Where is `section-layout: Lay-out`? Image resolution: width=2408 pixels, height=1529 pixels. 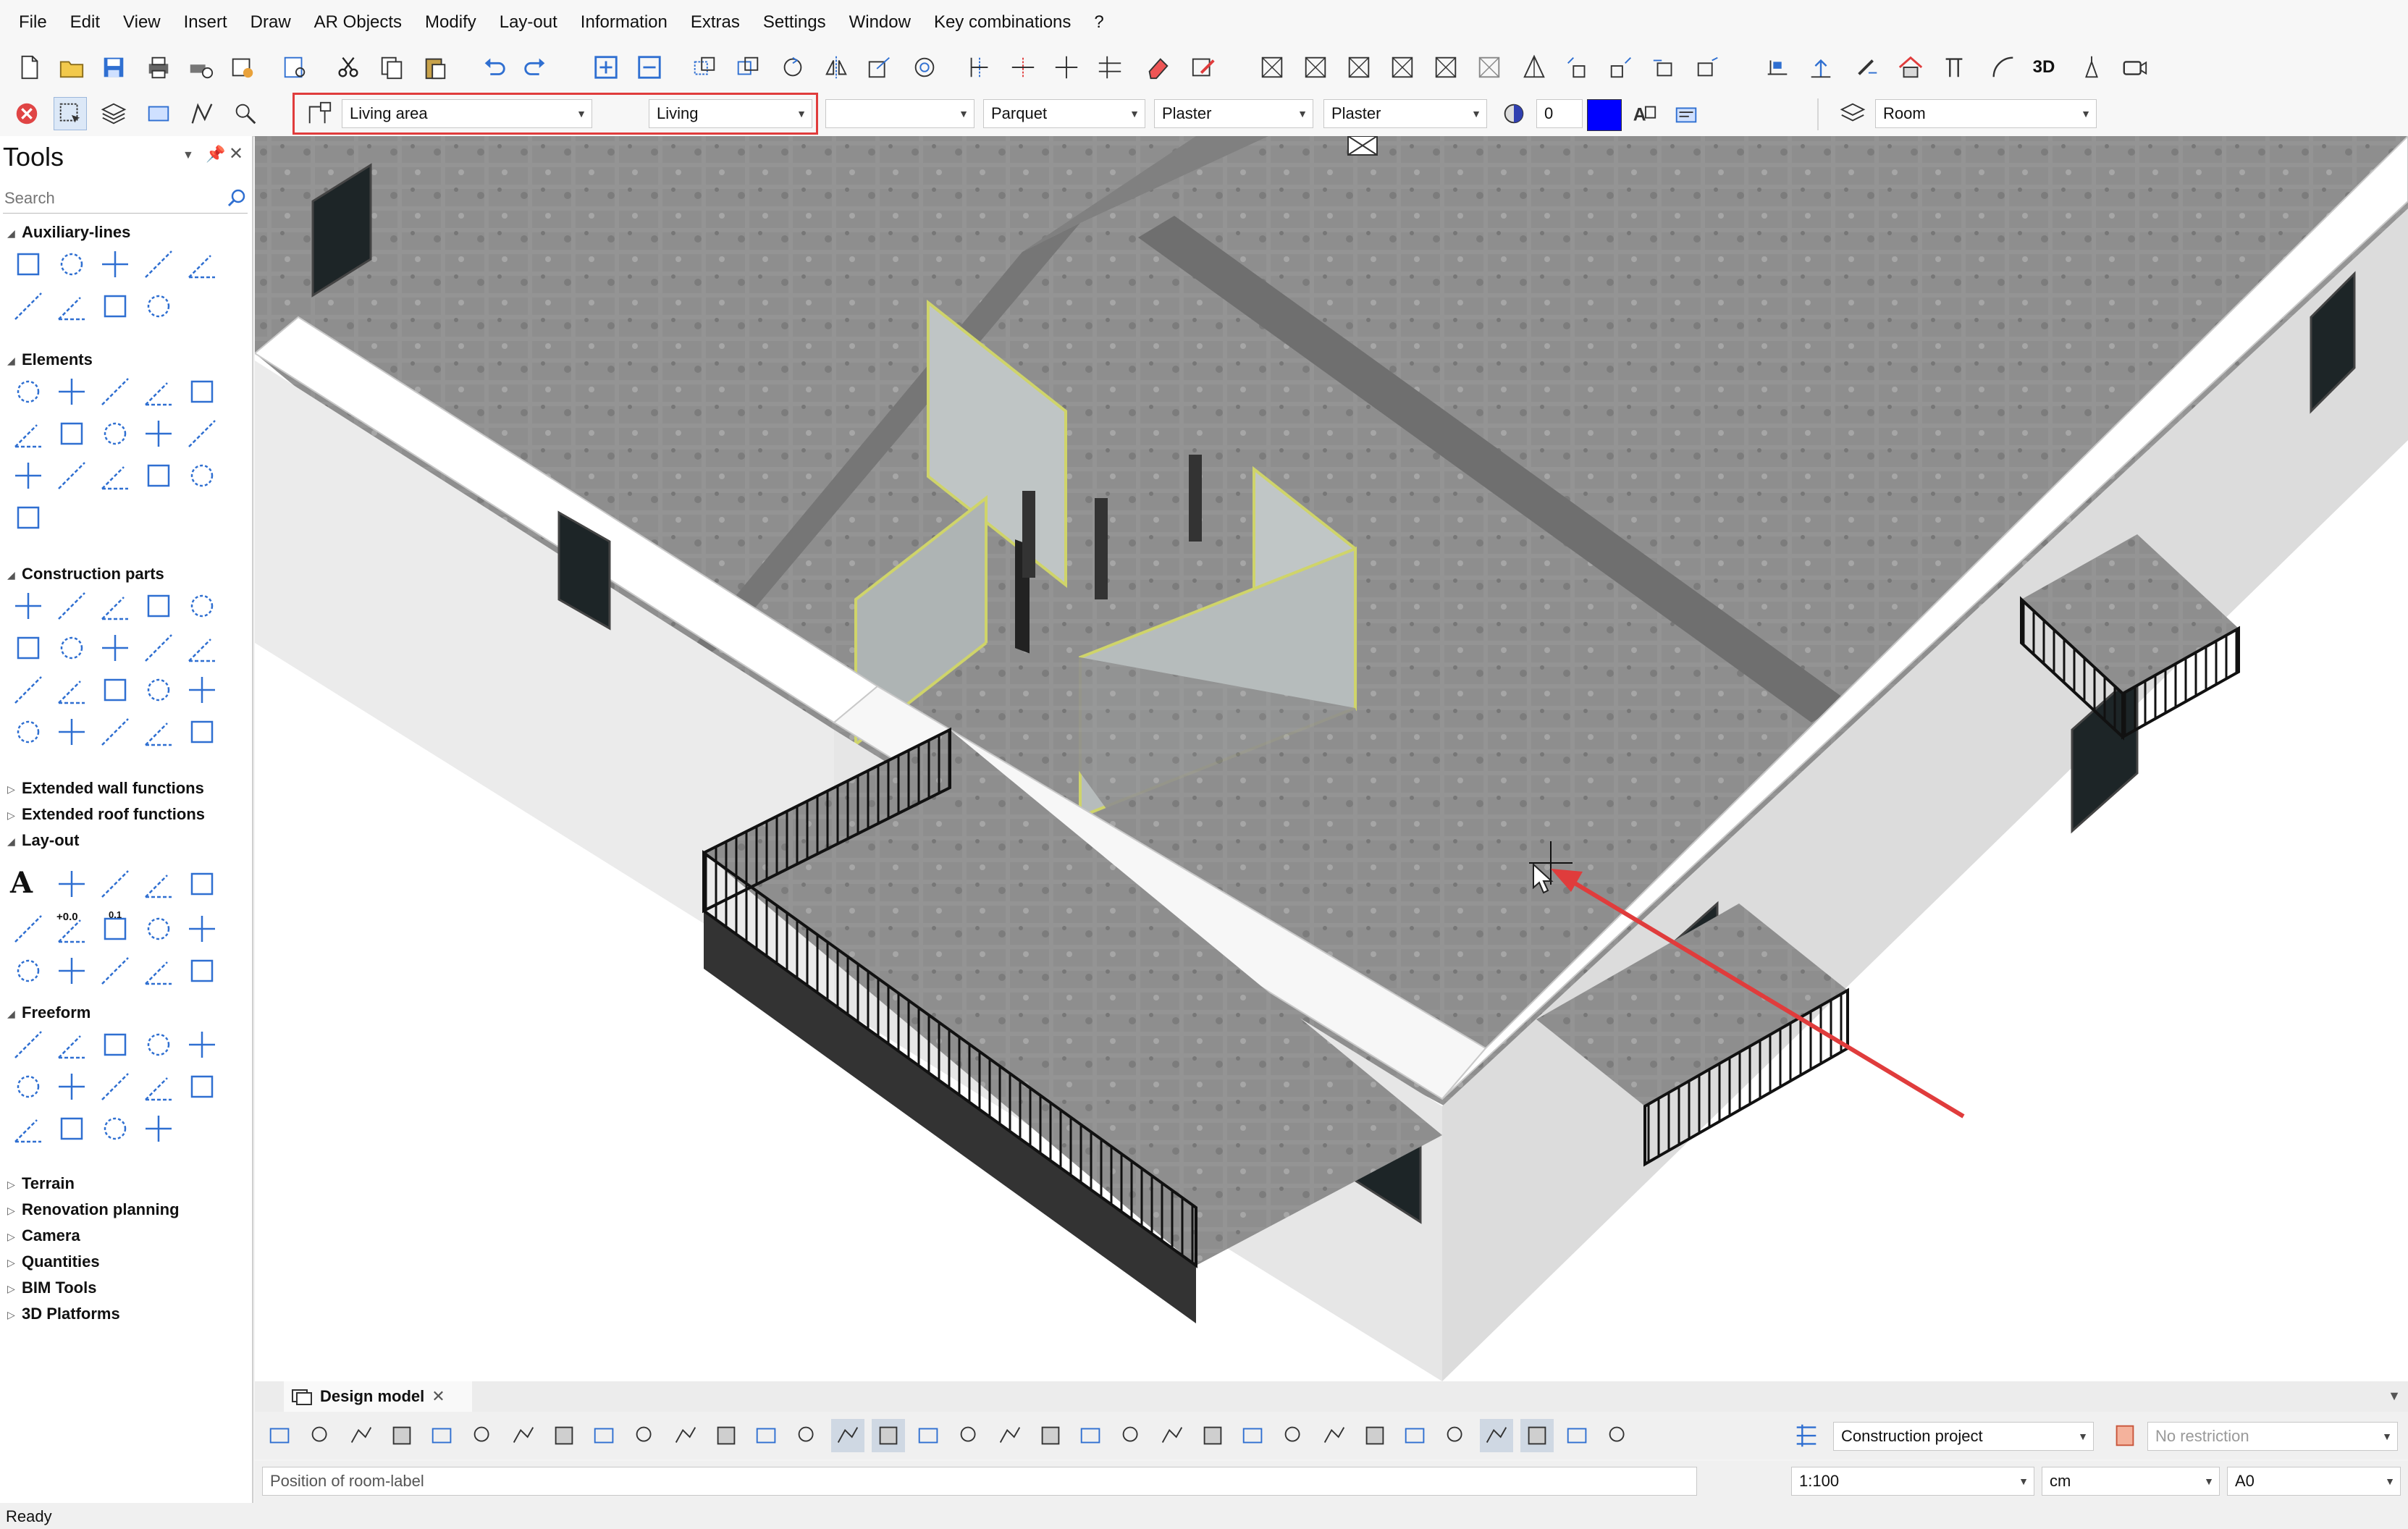
section-layout: Lay-out is located at coordinates (50, 841).